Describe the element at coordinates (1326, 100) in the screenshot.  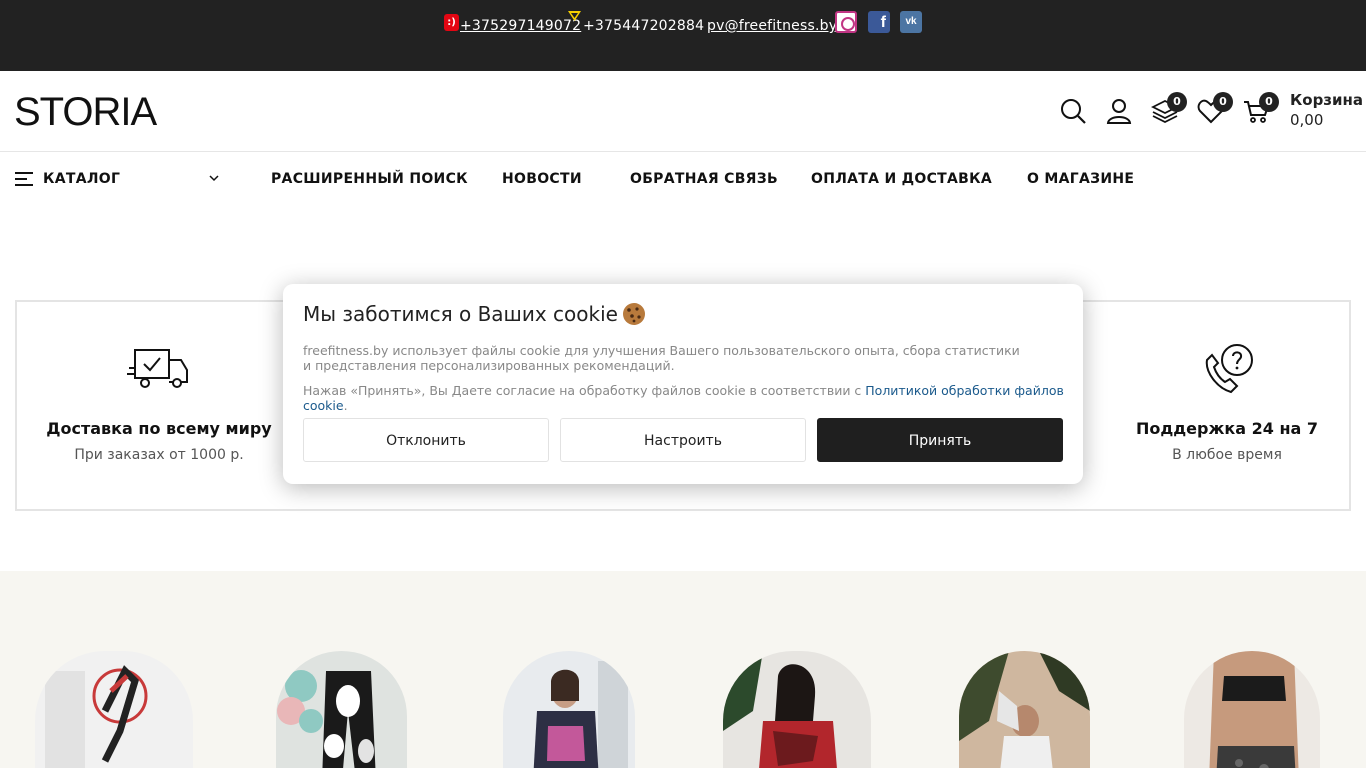
I see `cart-label: Корзина` at that location.